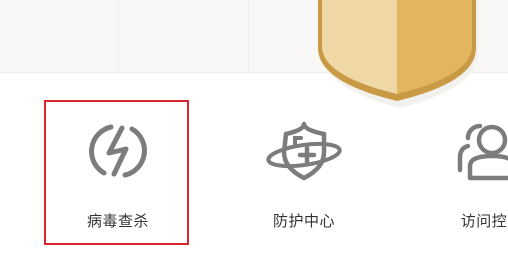 This screenshot has width=508, height=276. I want to click on shield-orbit-icon, so click(304, 151).